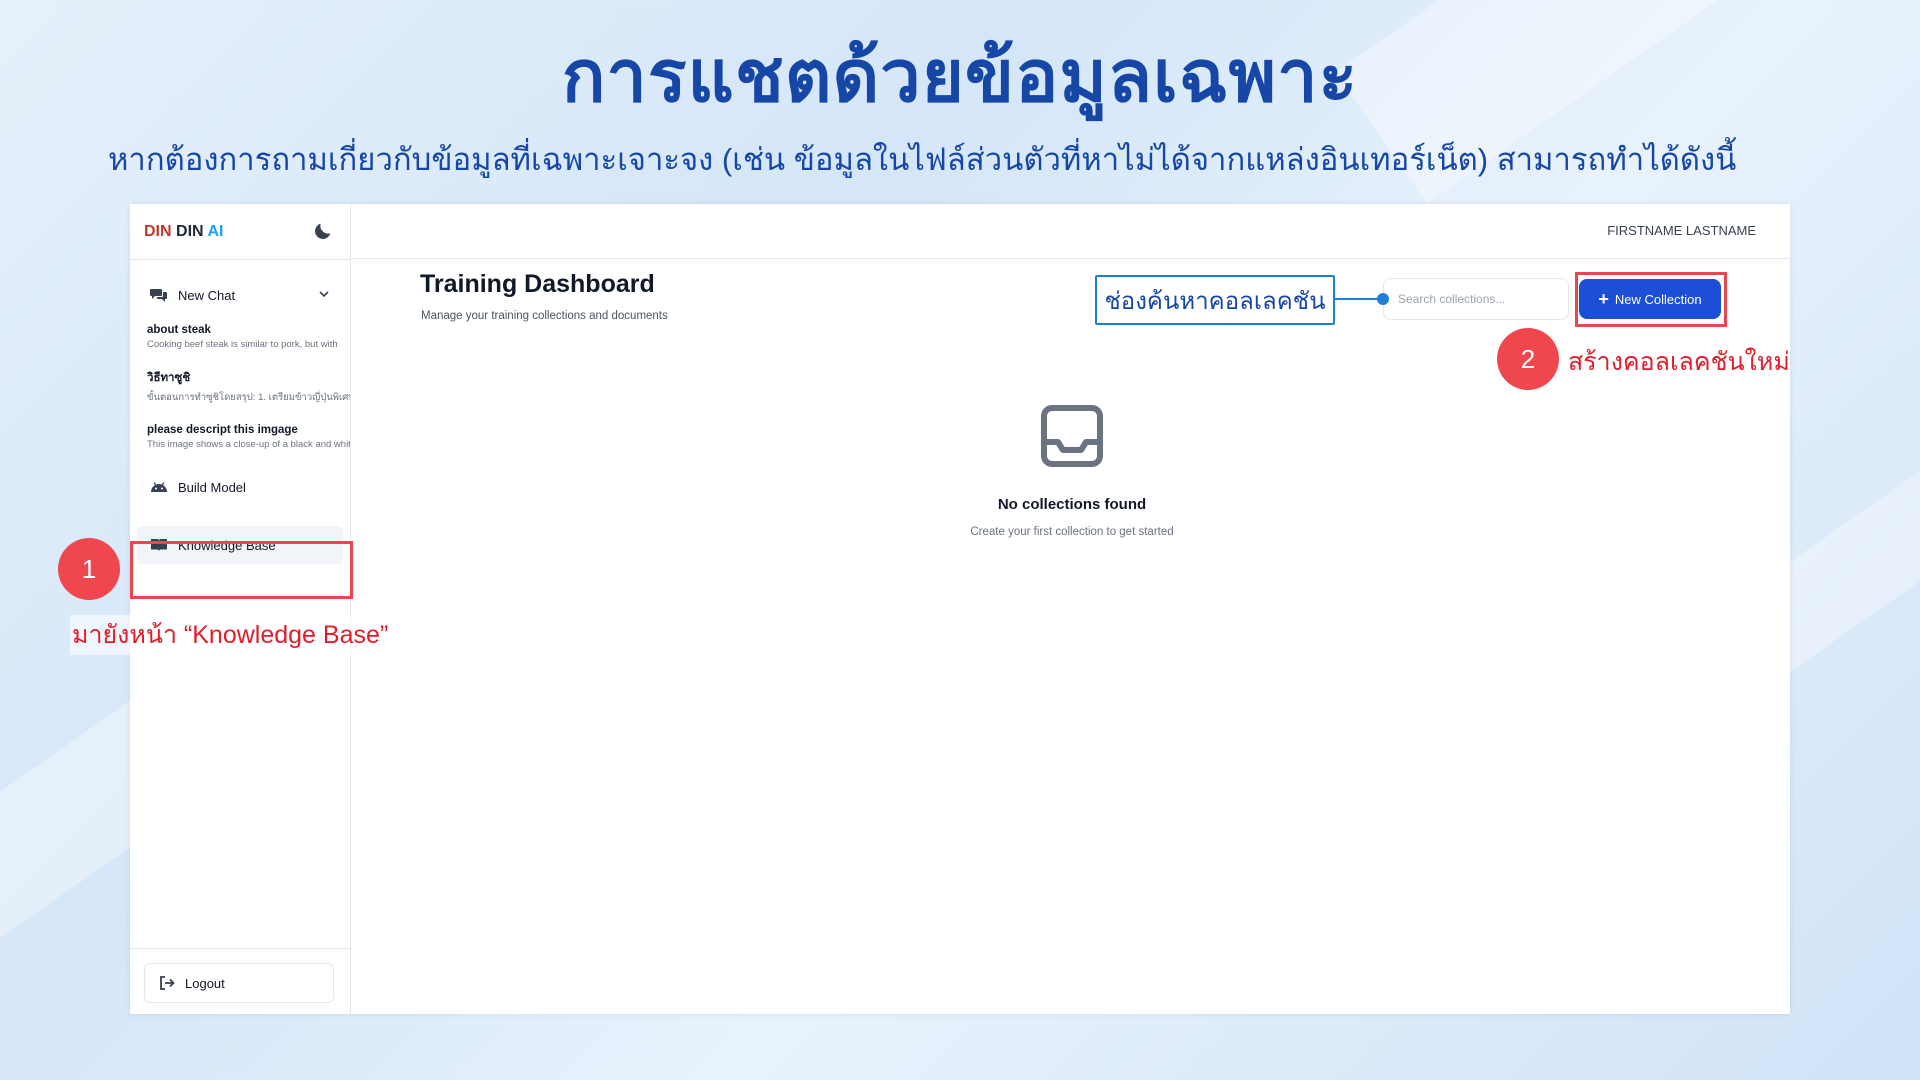  What do you see at coordinates (537, 284) in the screenshot?
I see `page-title: Training Dashboard` at bounding box center [537, 284].